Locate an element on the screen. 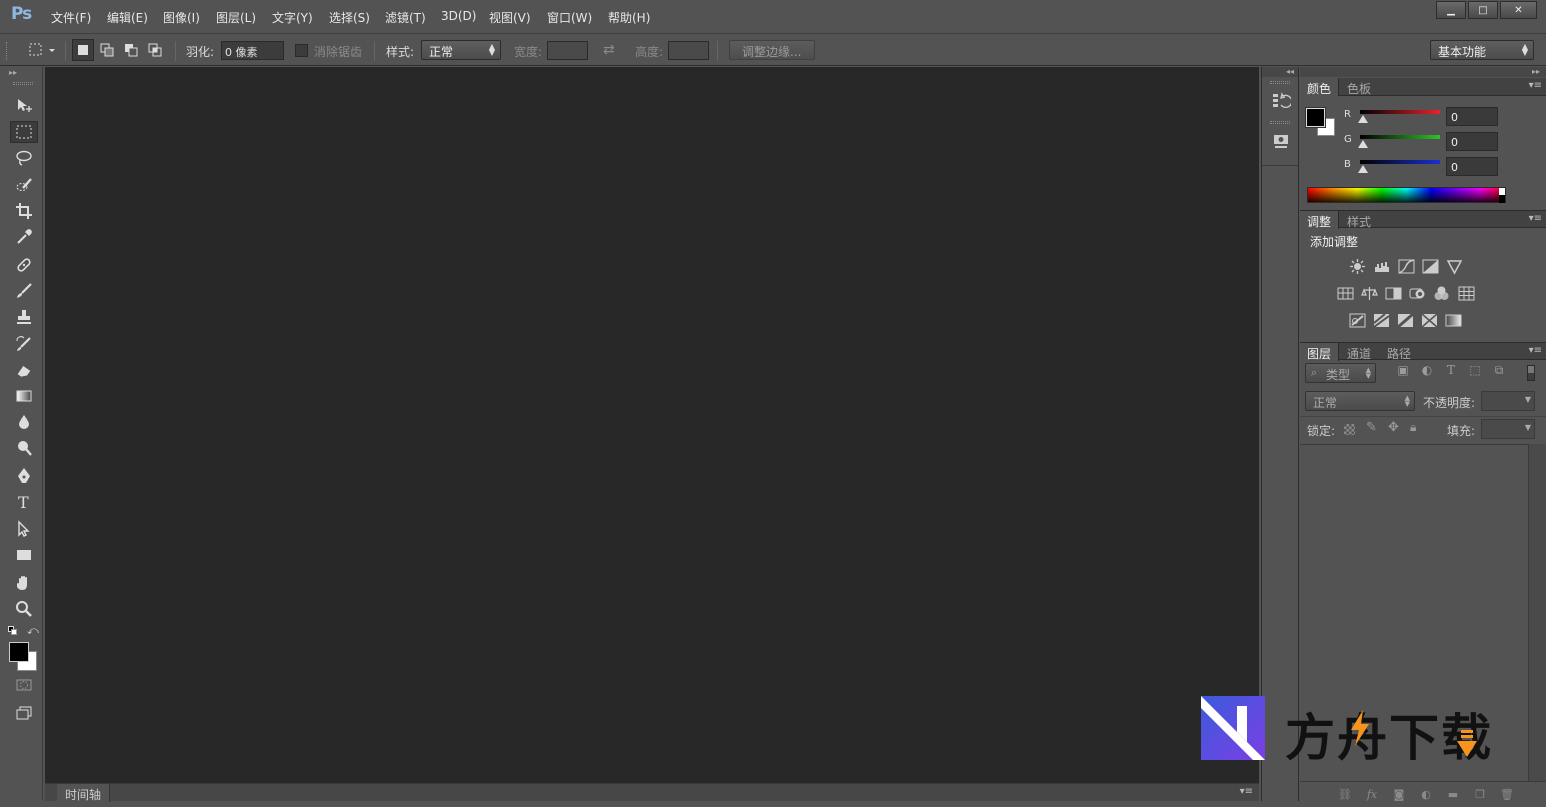 This screenshot has width=1546, height=807. selective-color-icon is located at coordinates (1429, 320).